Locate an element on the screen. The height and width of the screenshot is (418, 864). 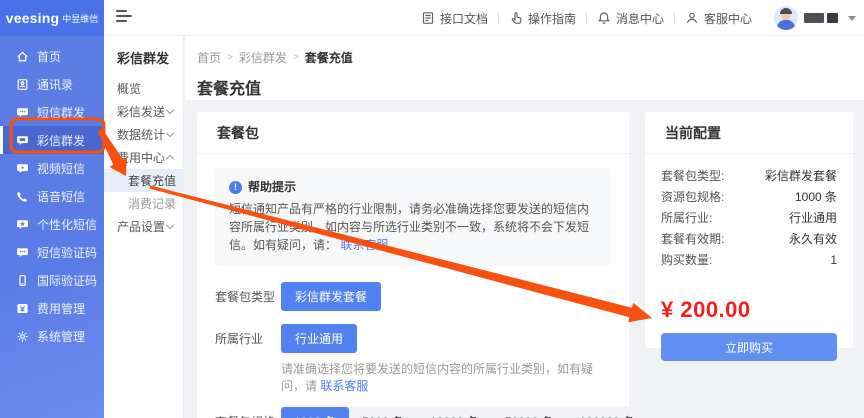
spec-option-50000: 50000 条 is located at coordinates (529, 412).